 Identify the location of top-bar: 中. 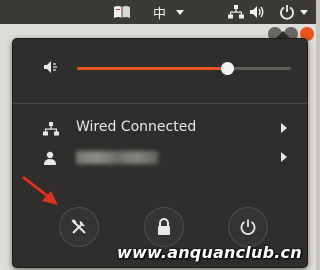
(158, 12).